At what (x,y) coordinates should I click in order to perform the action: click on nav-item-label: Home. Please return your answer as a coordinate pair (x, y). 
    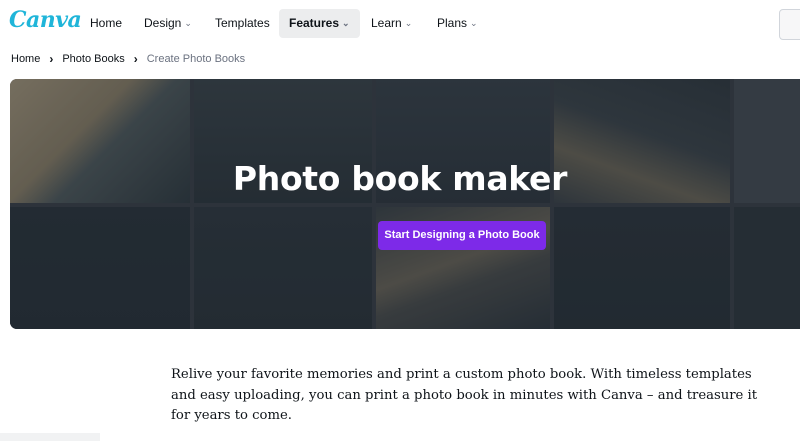
    Looking at the image, I should click on (106, 23).